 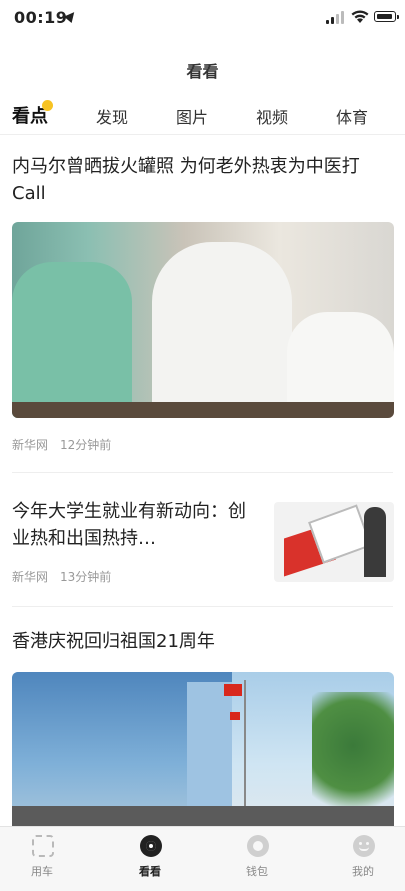 What do you see at coordinates (202, 71) in the screenshot?
I see `page-title: 看看` at bounding box center [202, 71].